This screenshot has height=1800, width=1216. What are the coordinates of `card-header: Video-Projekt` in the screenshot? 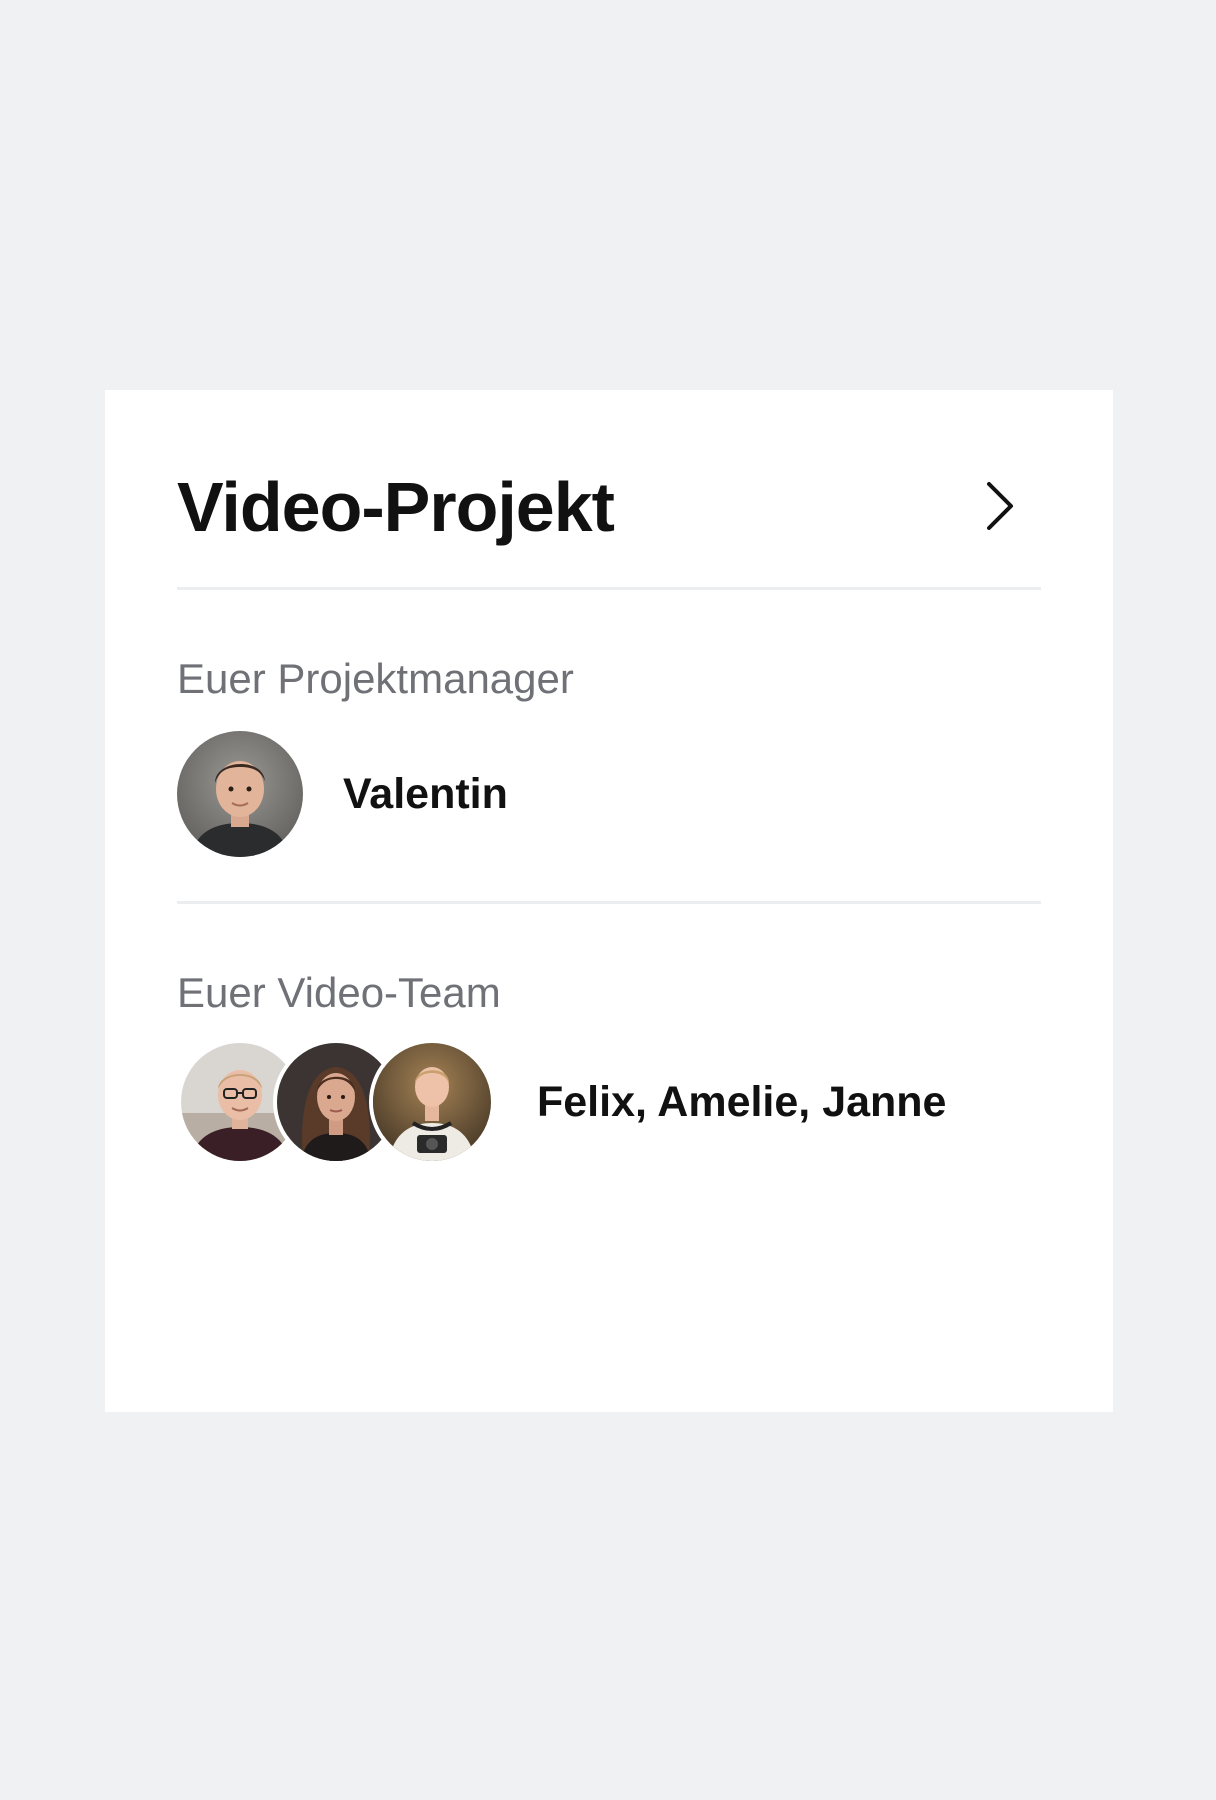 It's located at (609, 490).